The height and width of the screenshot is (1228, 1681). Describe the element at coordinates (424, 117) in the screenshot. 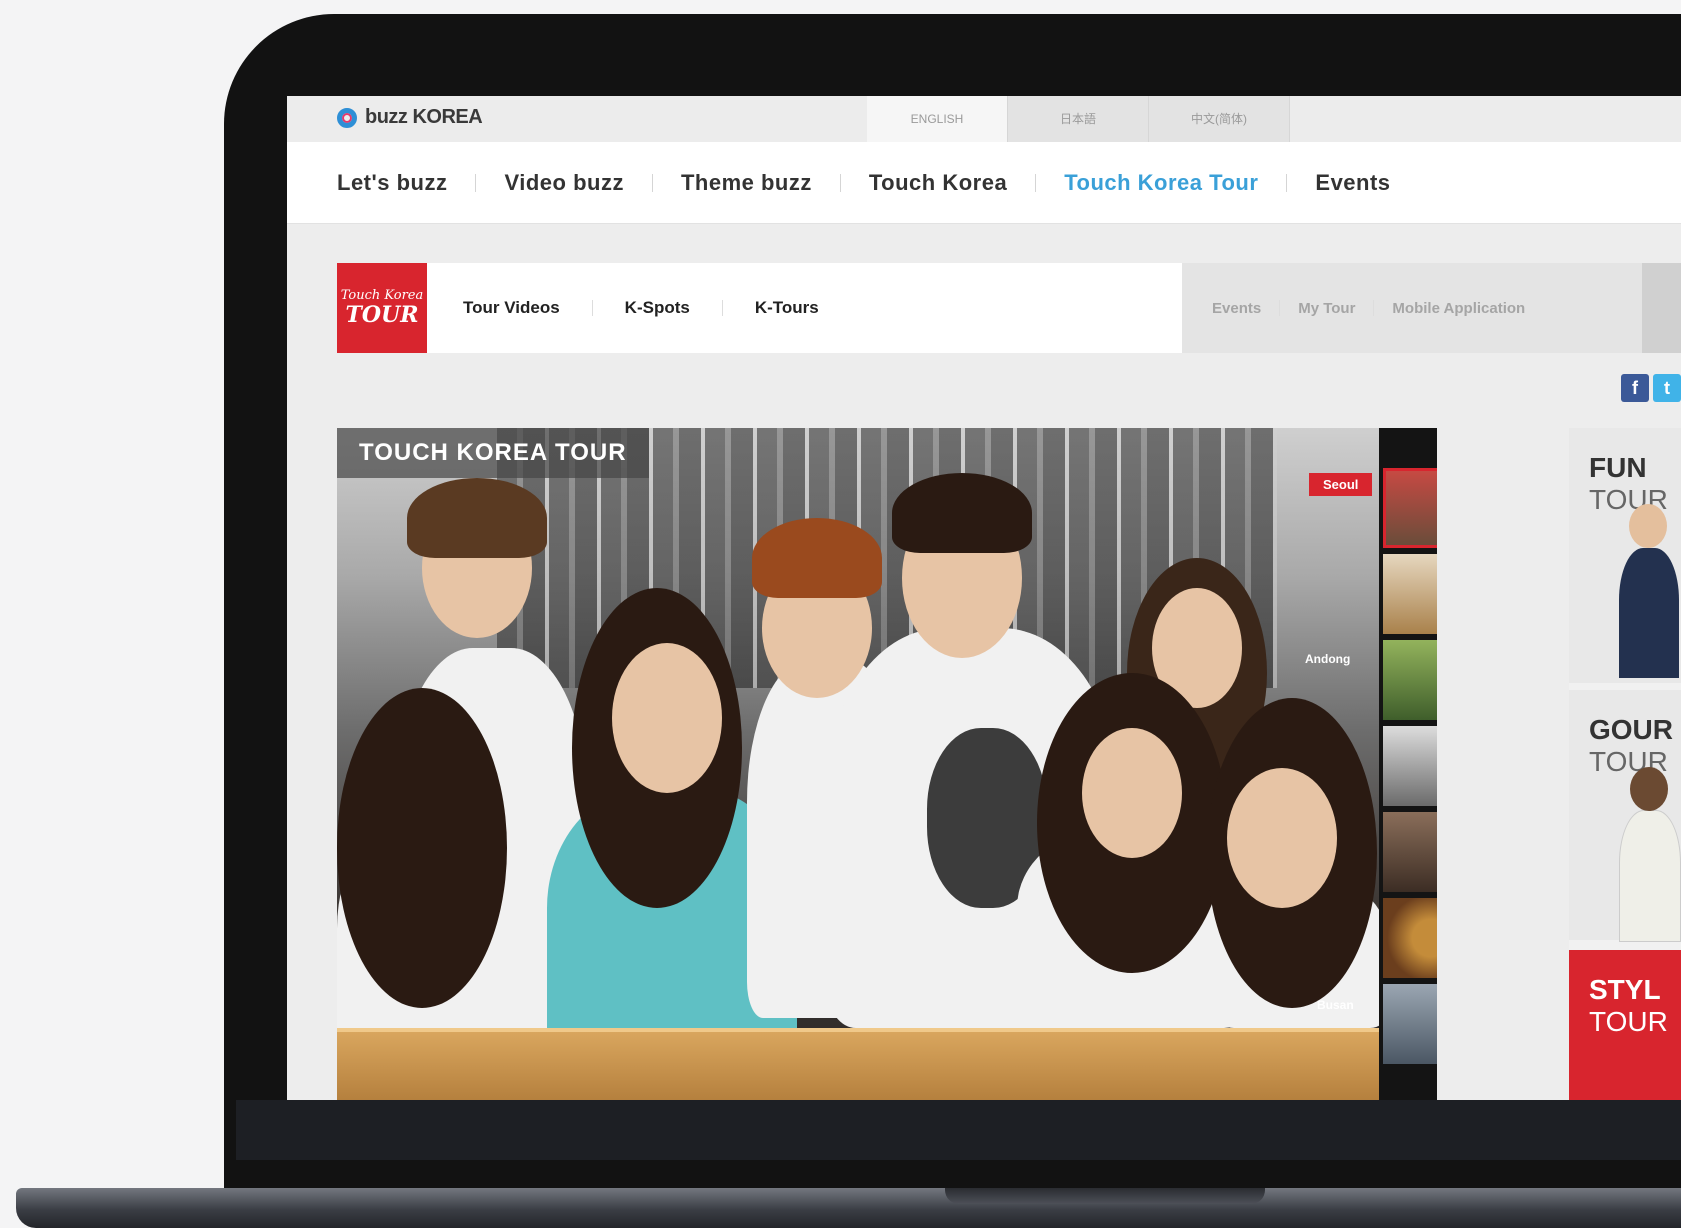

I see `logo-text: buzz KOREA` at that location.